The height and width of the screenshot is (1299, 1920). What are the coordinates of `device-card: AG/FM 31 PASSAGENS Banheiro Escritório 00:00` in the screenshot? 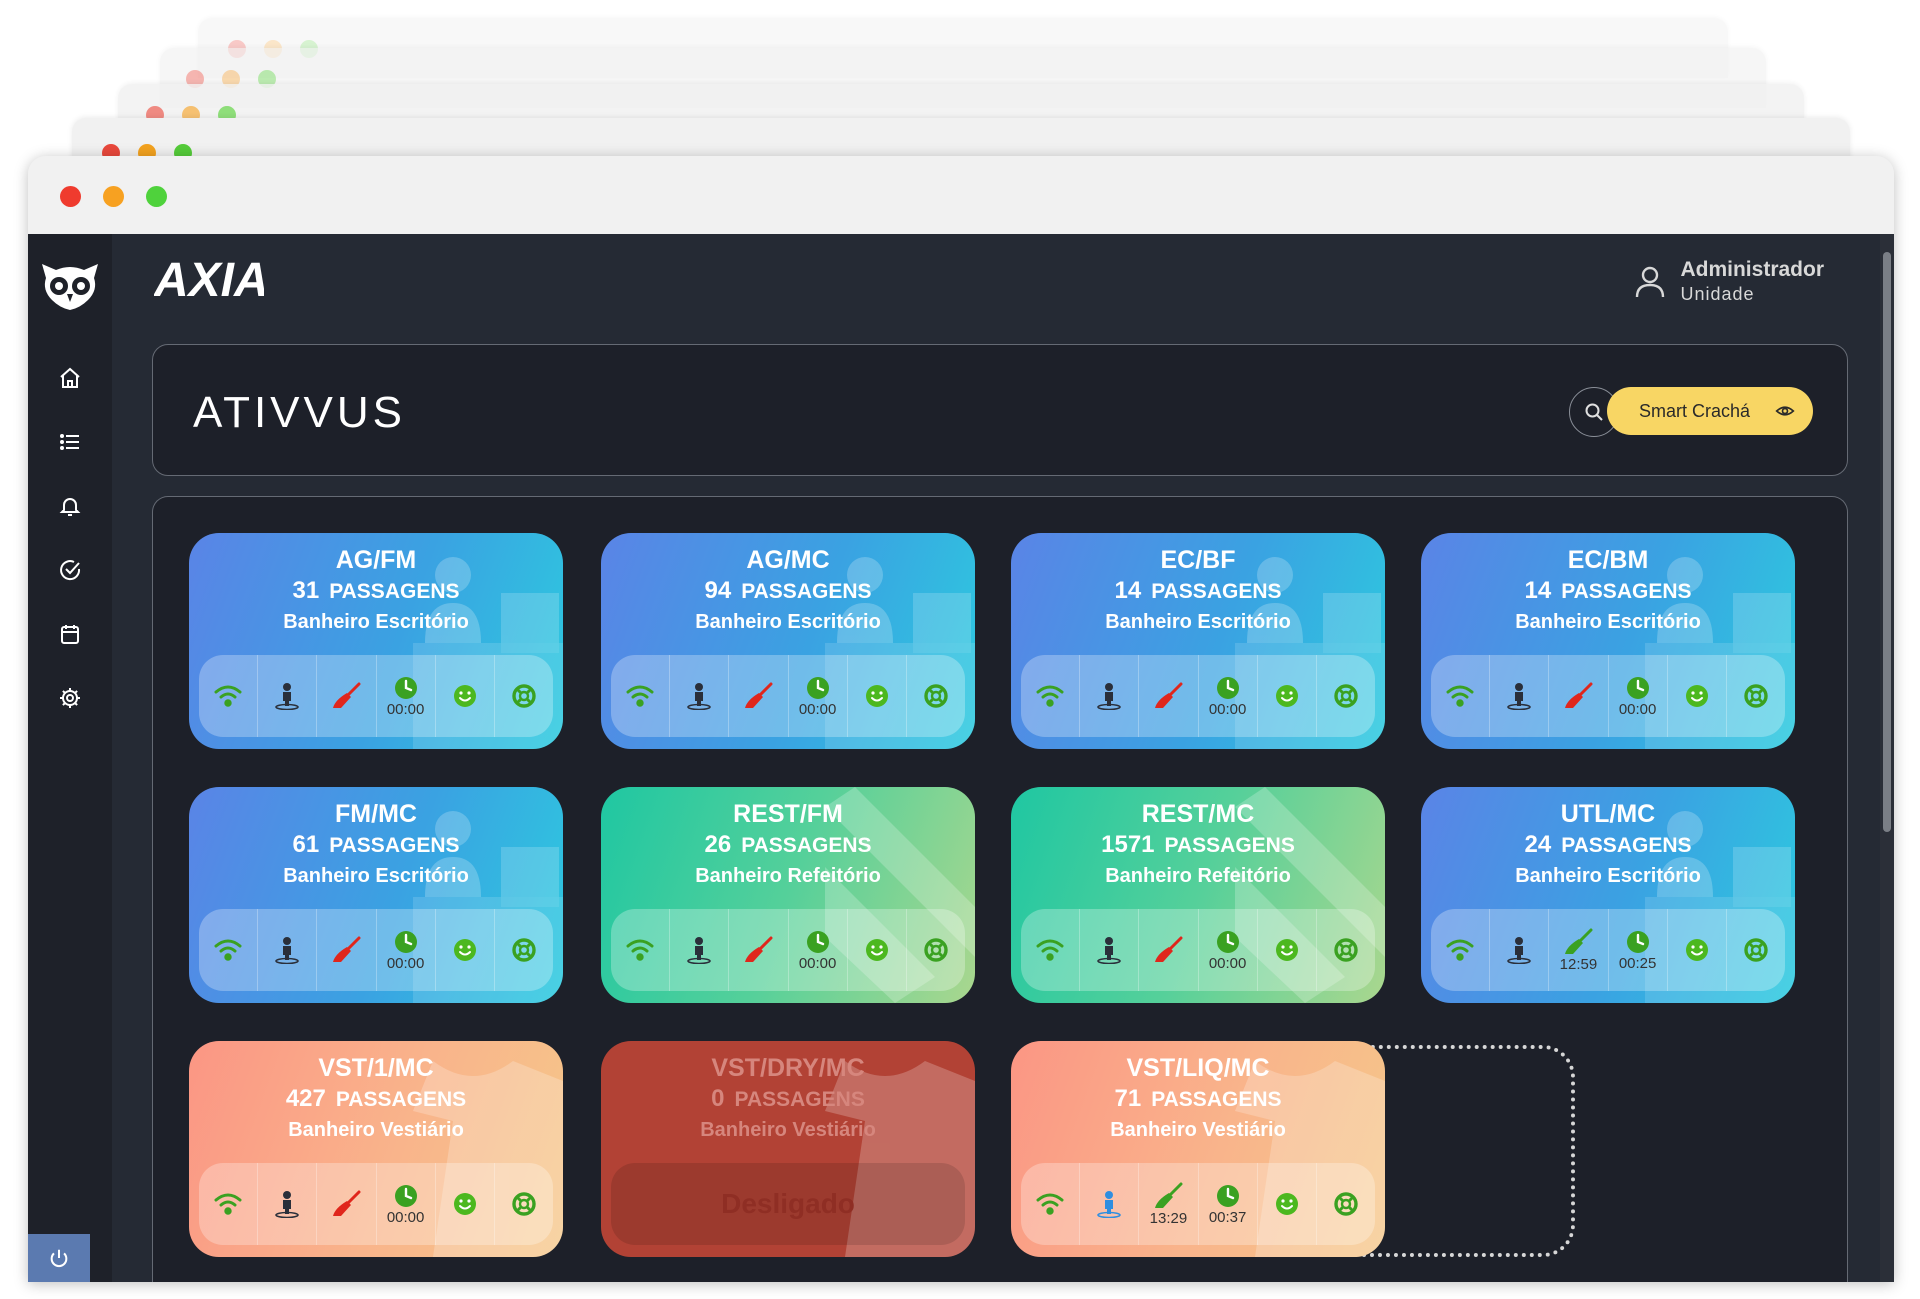 It's located at (376, 641).